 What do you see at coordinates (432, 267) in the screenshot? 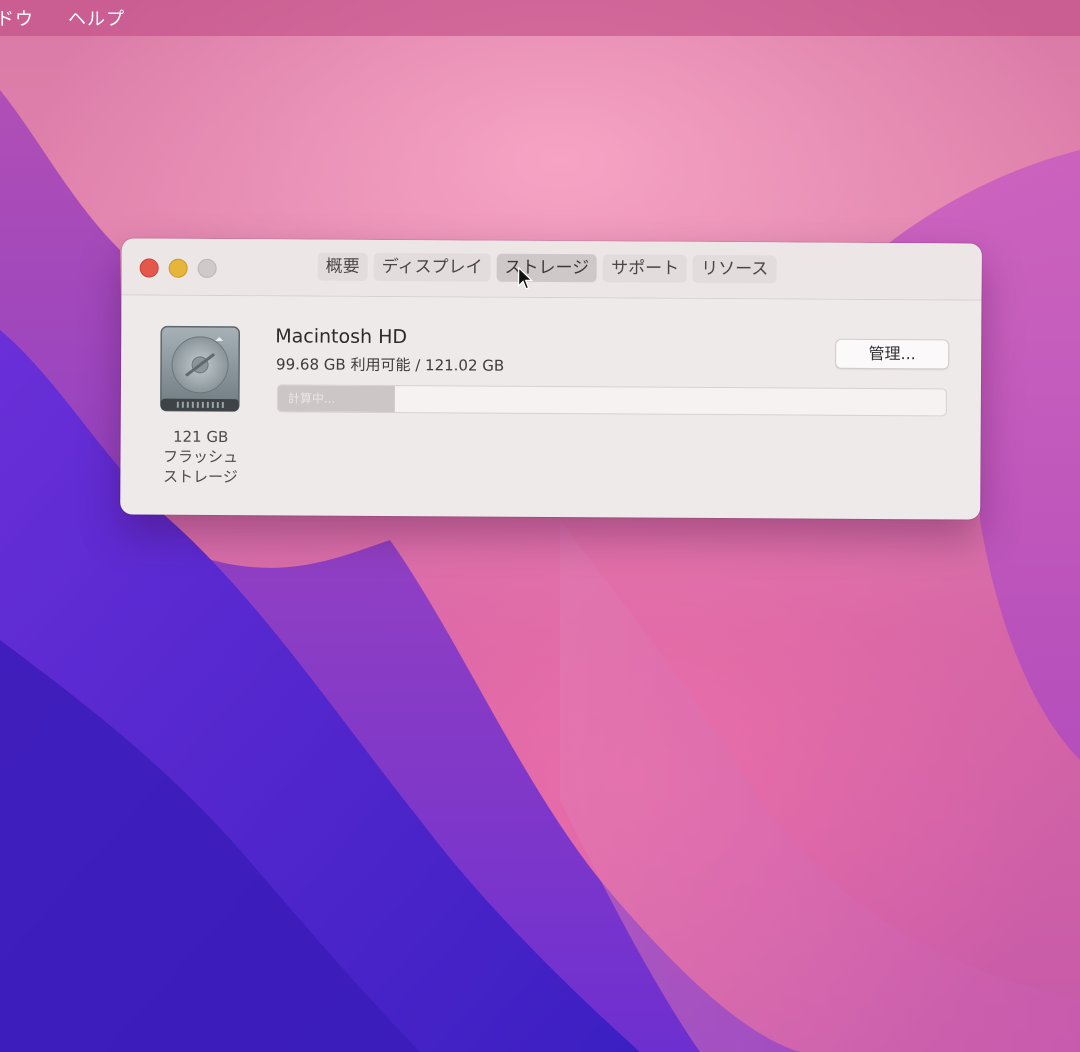
I see `tab-display: ディスプレイ` at bounding box center [432, 267].